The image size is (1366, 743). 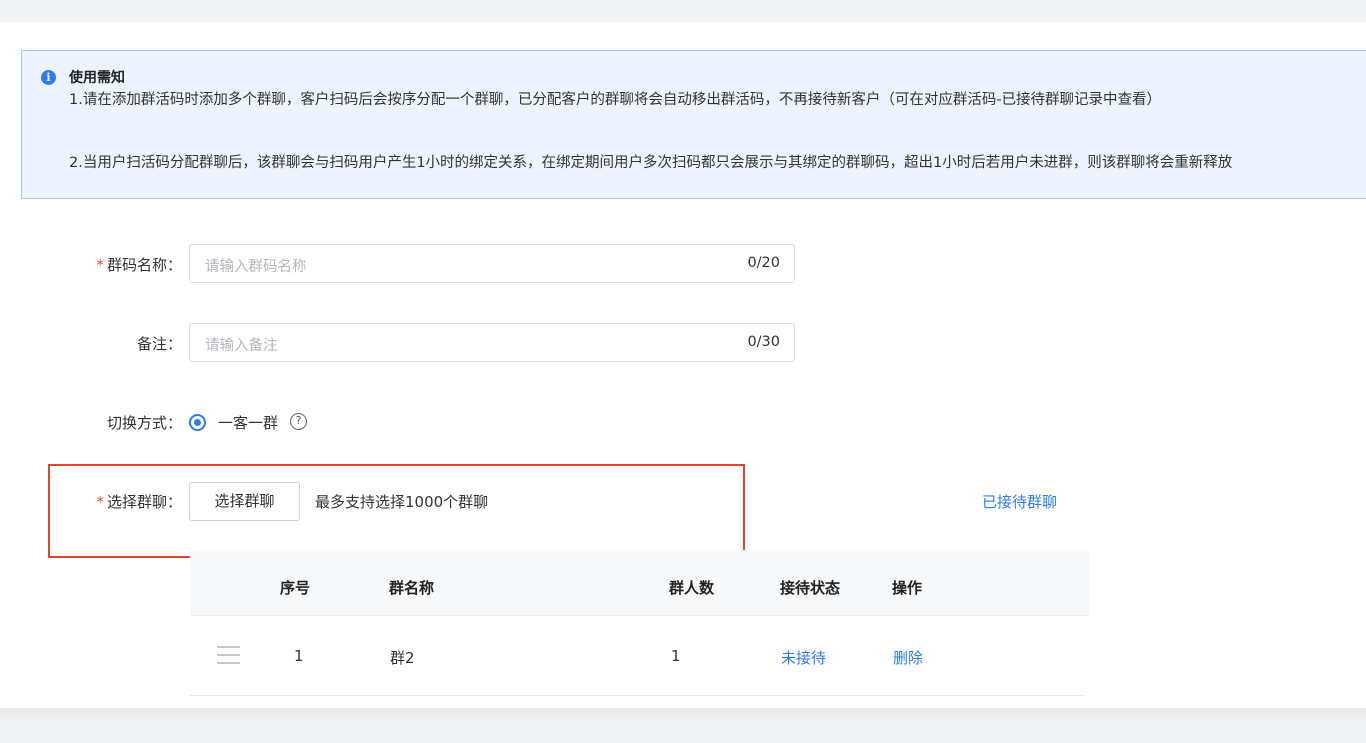 What do you see at coordinates (763, 342) in the screenshot?
I see `remark-count: 0/30` at bounding box center [763, 342].